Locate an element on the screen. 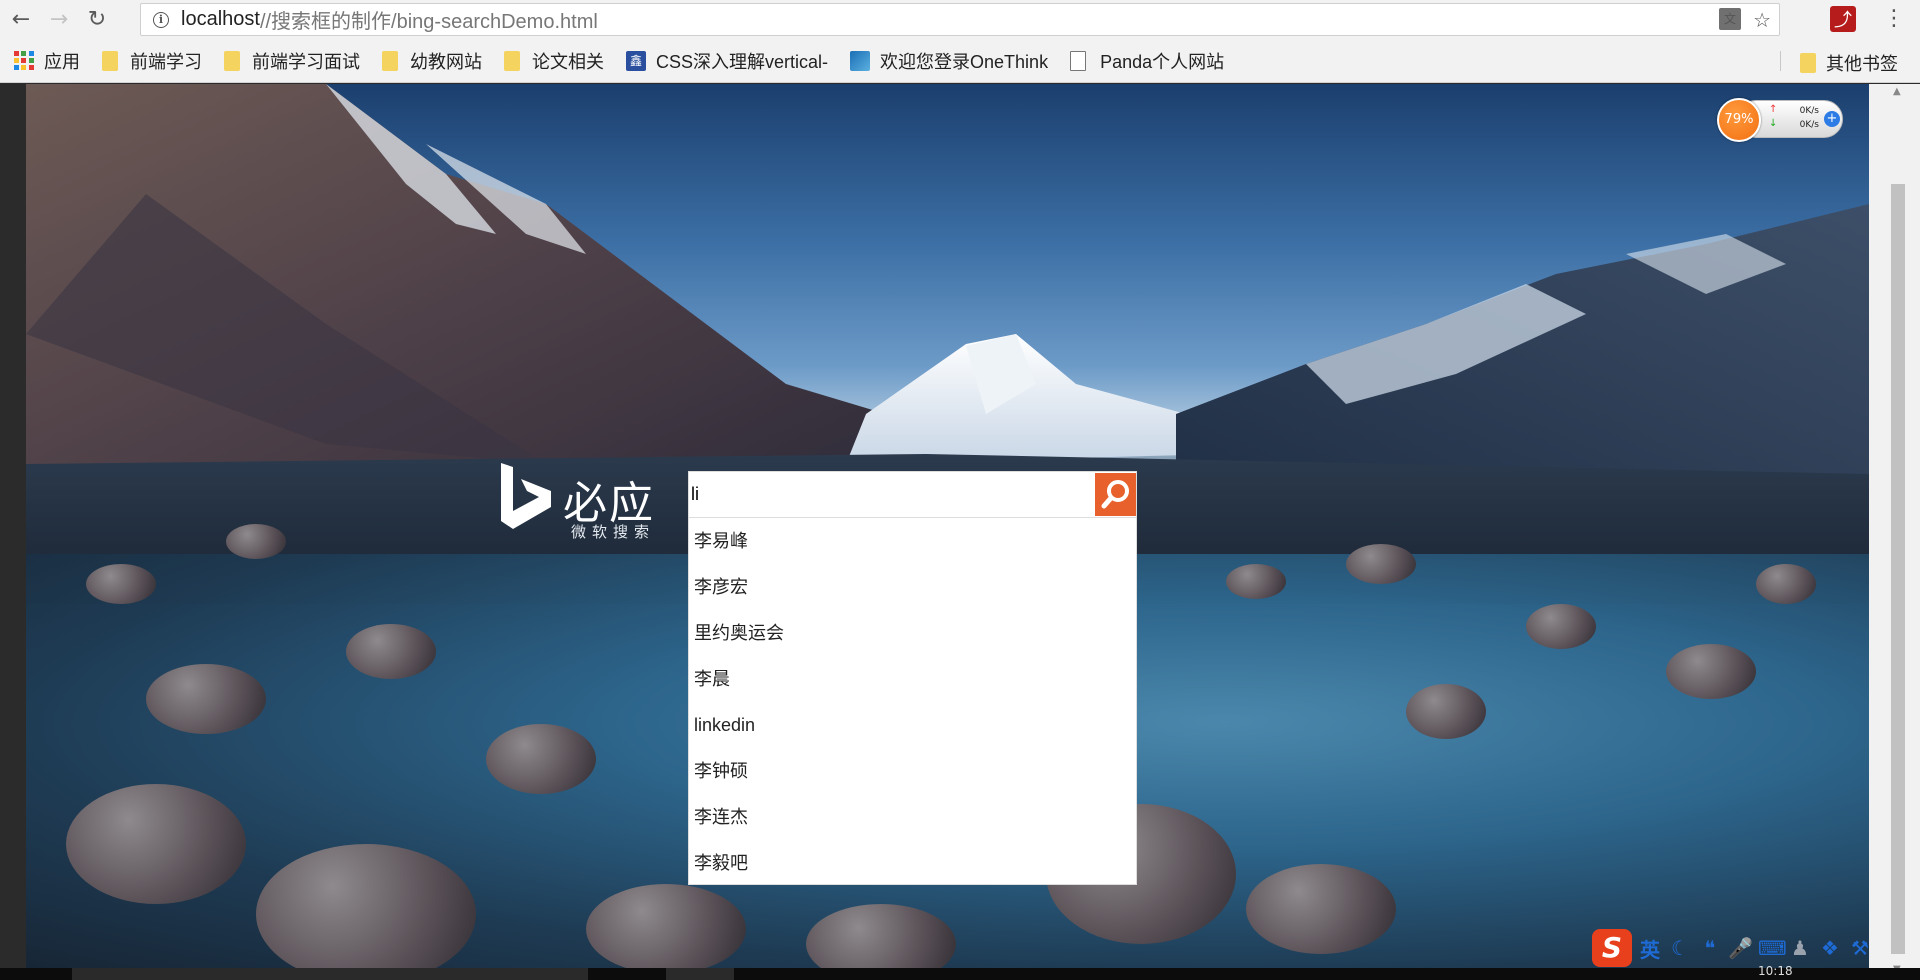 This screenshot has height=980, width=1920. bookmark-label: 前端学习面试 is located at coordinates (306, 61).